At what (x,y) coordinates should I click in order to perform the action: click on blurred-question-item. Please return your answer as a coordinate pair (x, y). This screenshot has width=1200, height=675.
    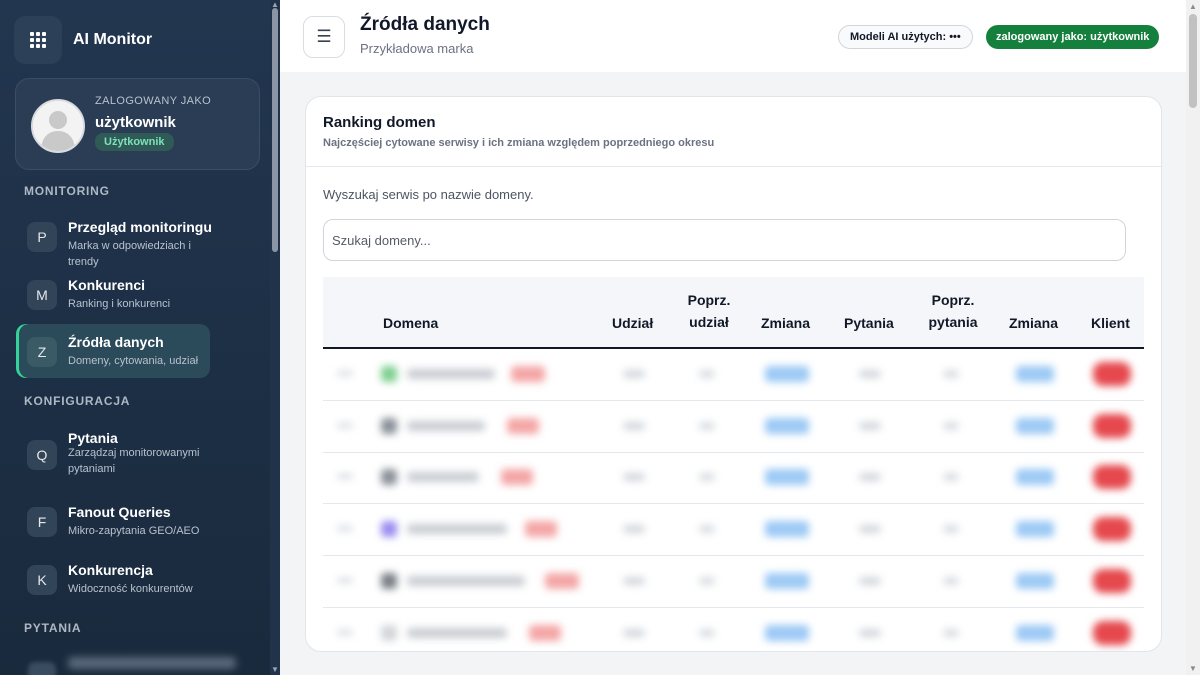
    Looking at the image, I should click on (152, 663).